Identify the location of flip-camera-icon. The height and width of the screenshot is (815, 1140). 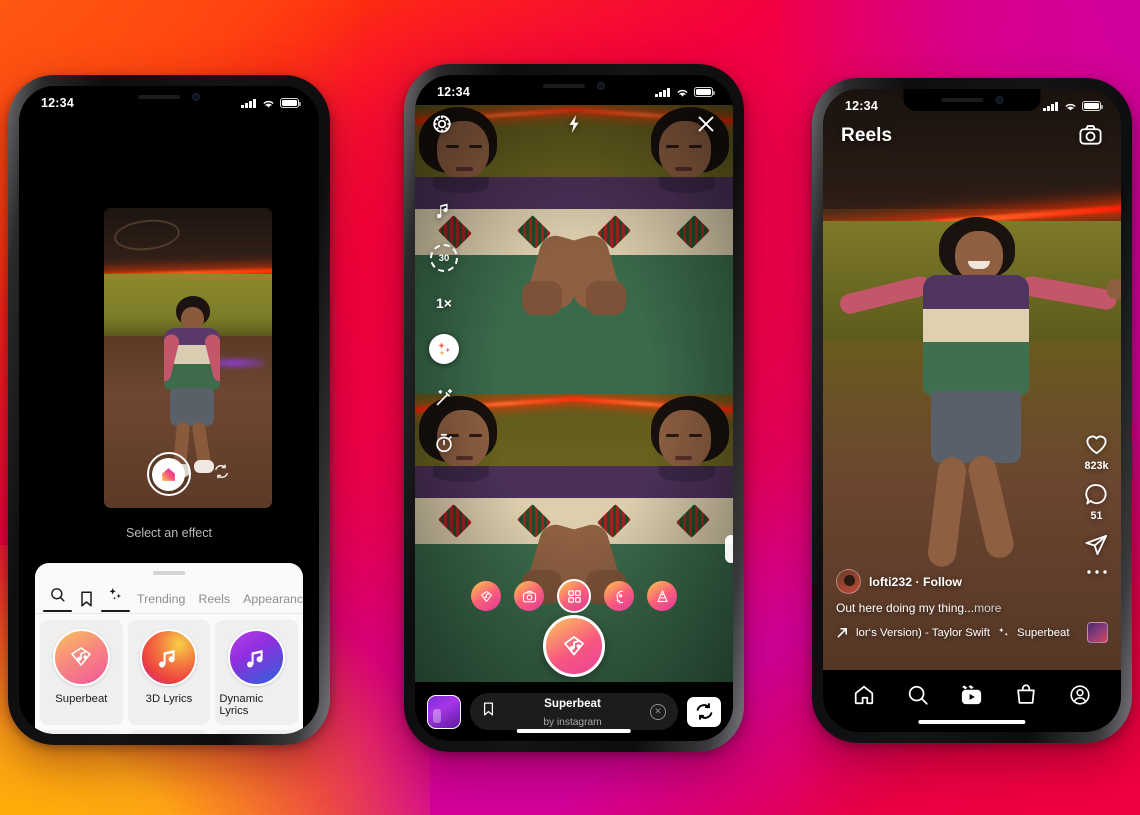
(221, 474).